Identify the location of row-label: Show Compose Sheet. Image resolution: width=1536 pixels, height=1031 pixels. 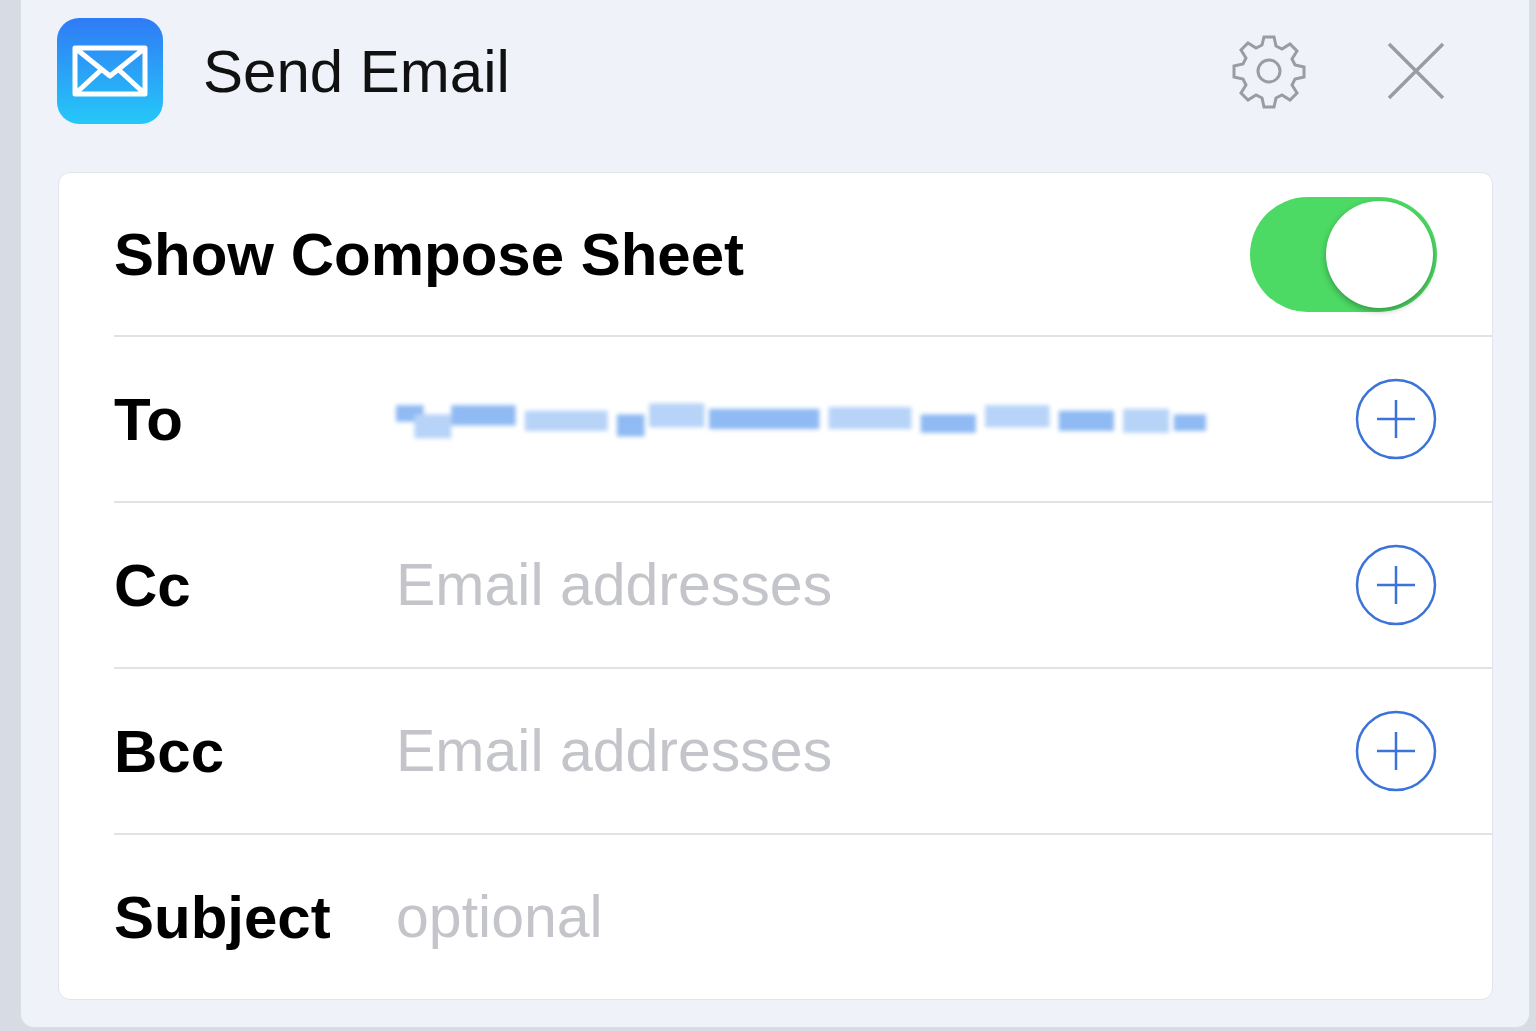
(430, 254).